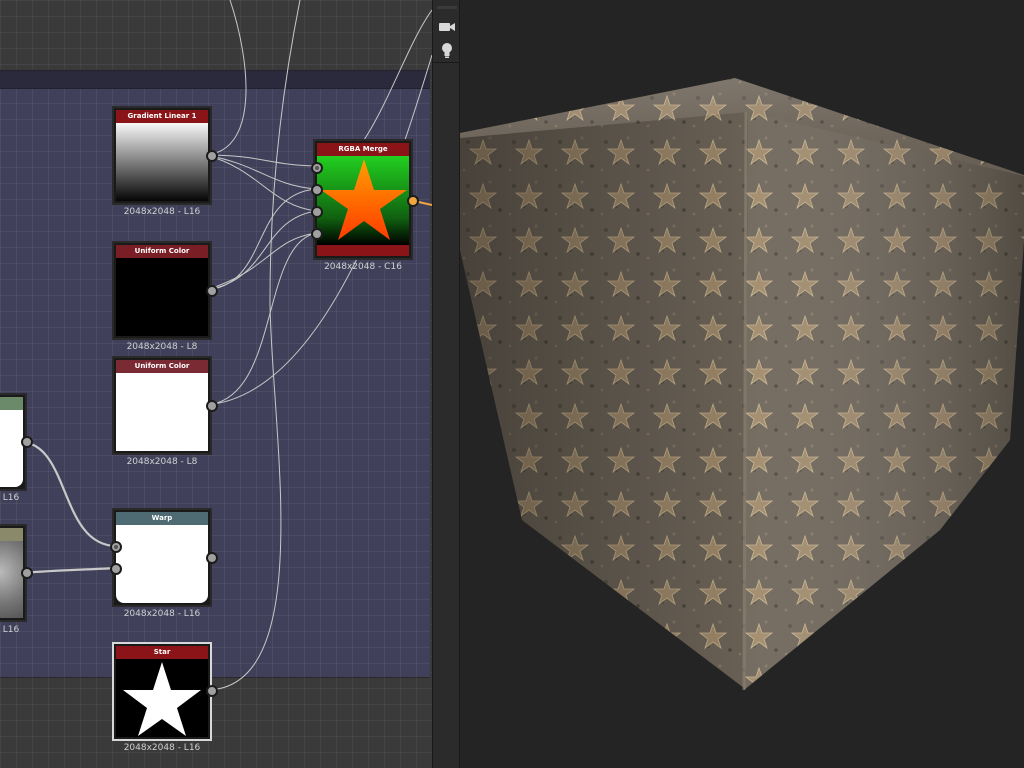  What do you see at coordinates (363, 149) in the screenshot?
I see `node-title: RGBA Merge` at bounding box center [363, 149].